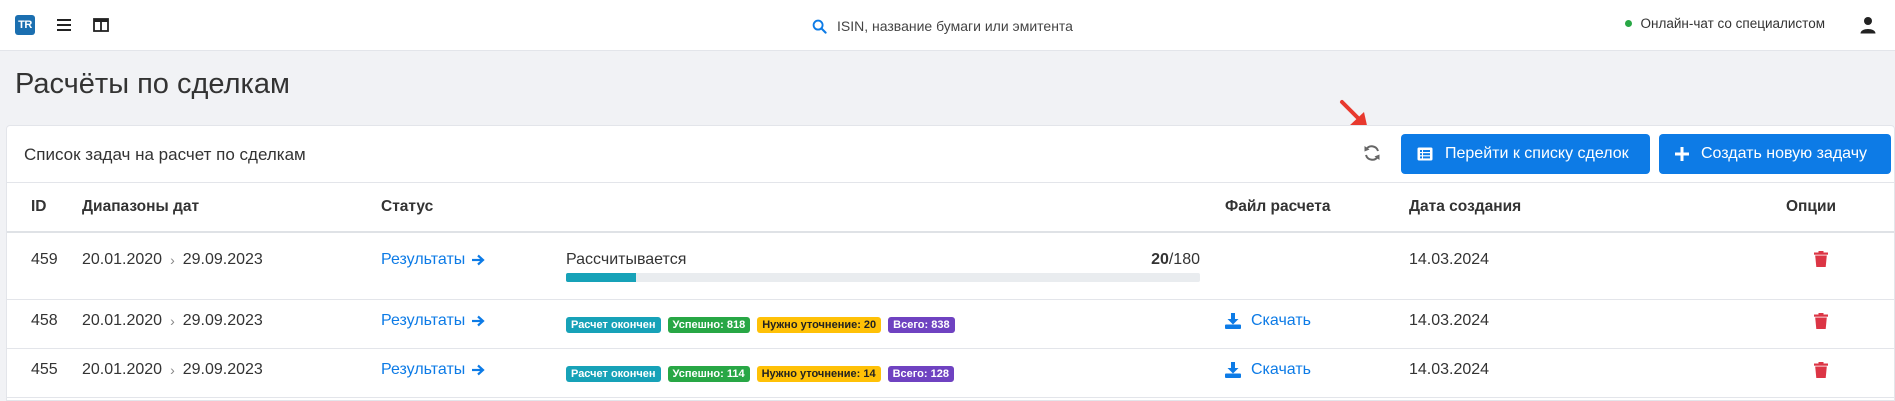  I want to click on progress-total: /180, so click(1184, 259).